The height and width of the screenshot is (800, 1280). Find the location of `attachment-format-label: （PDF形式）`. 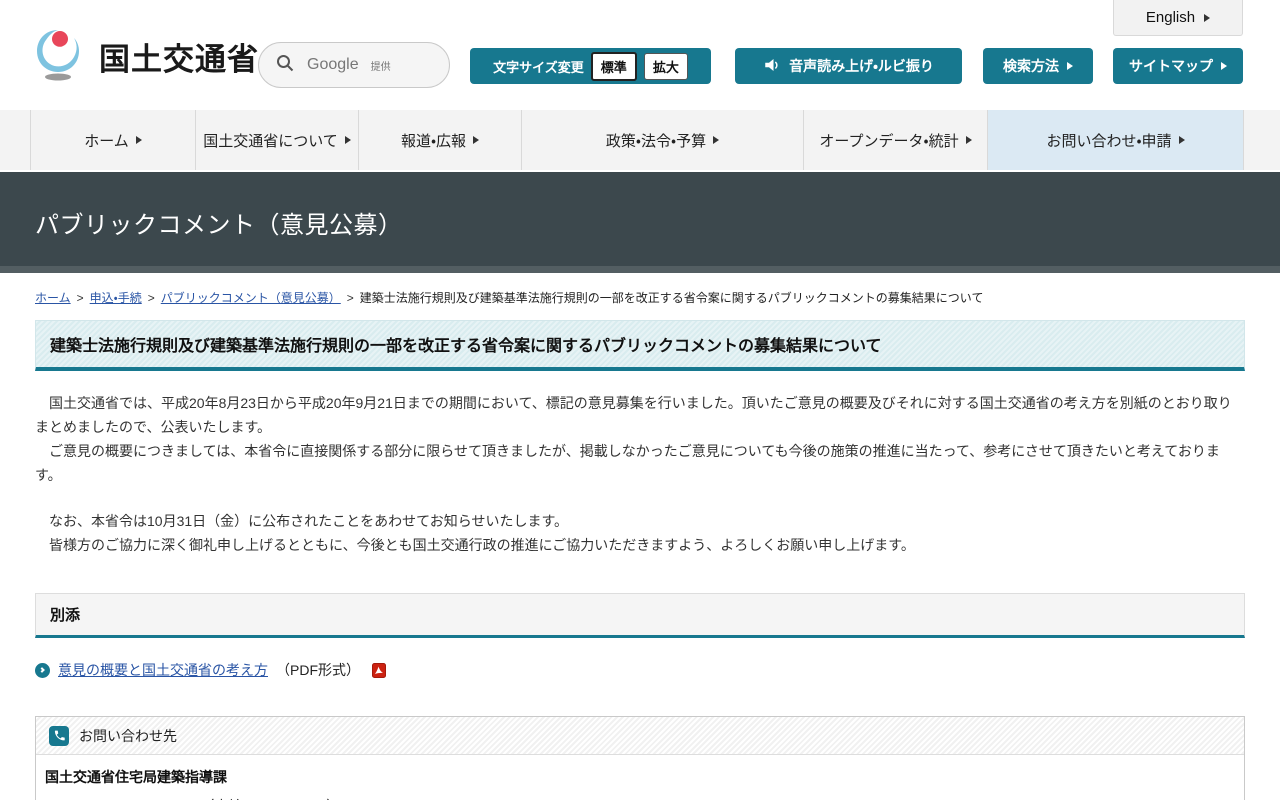

attachment-format-label: （PDF形式） is located at coordinates (318, 670).